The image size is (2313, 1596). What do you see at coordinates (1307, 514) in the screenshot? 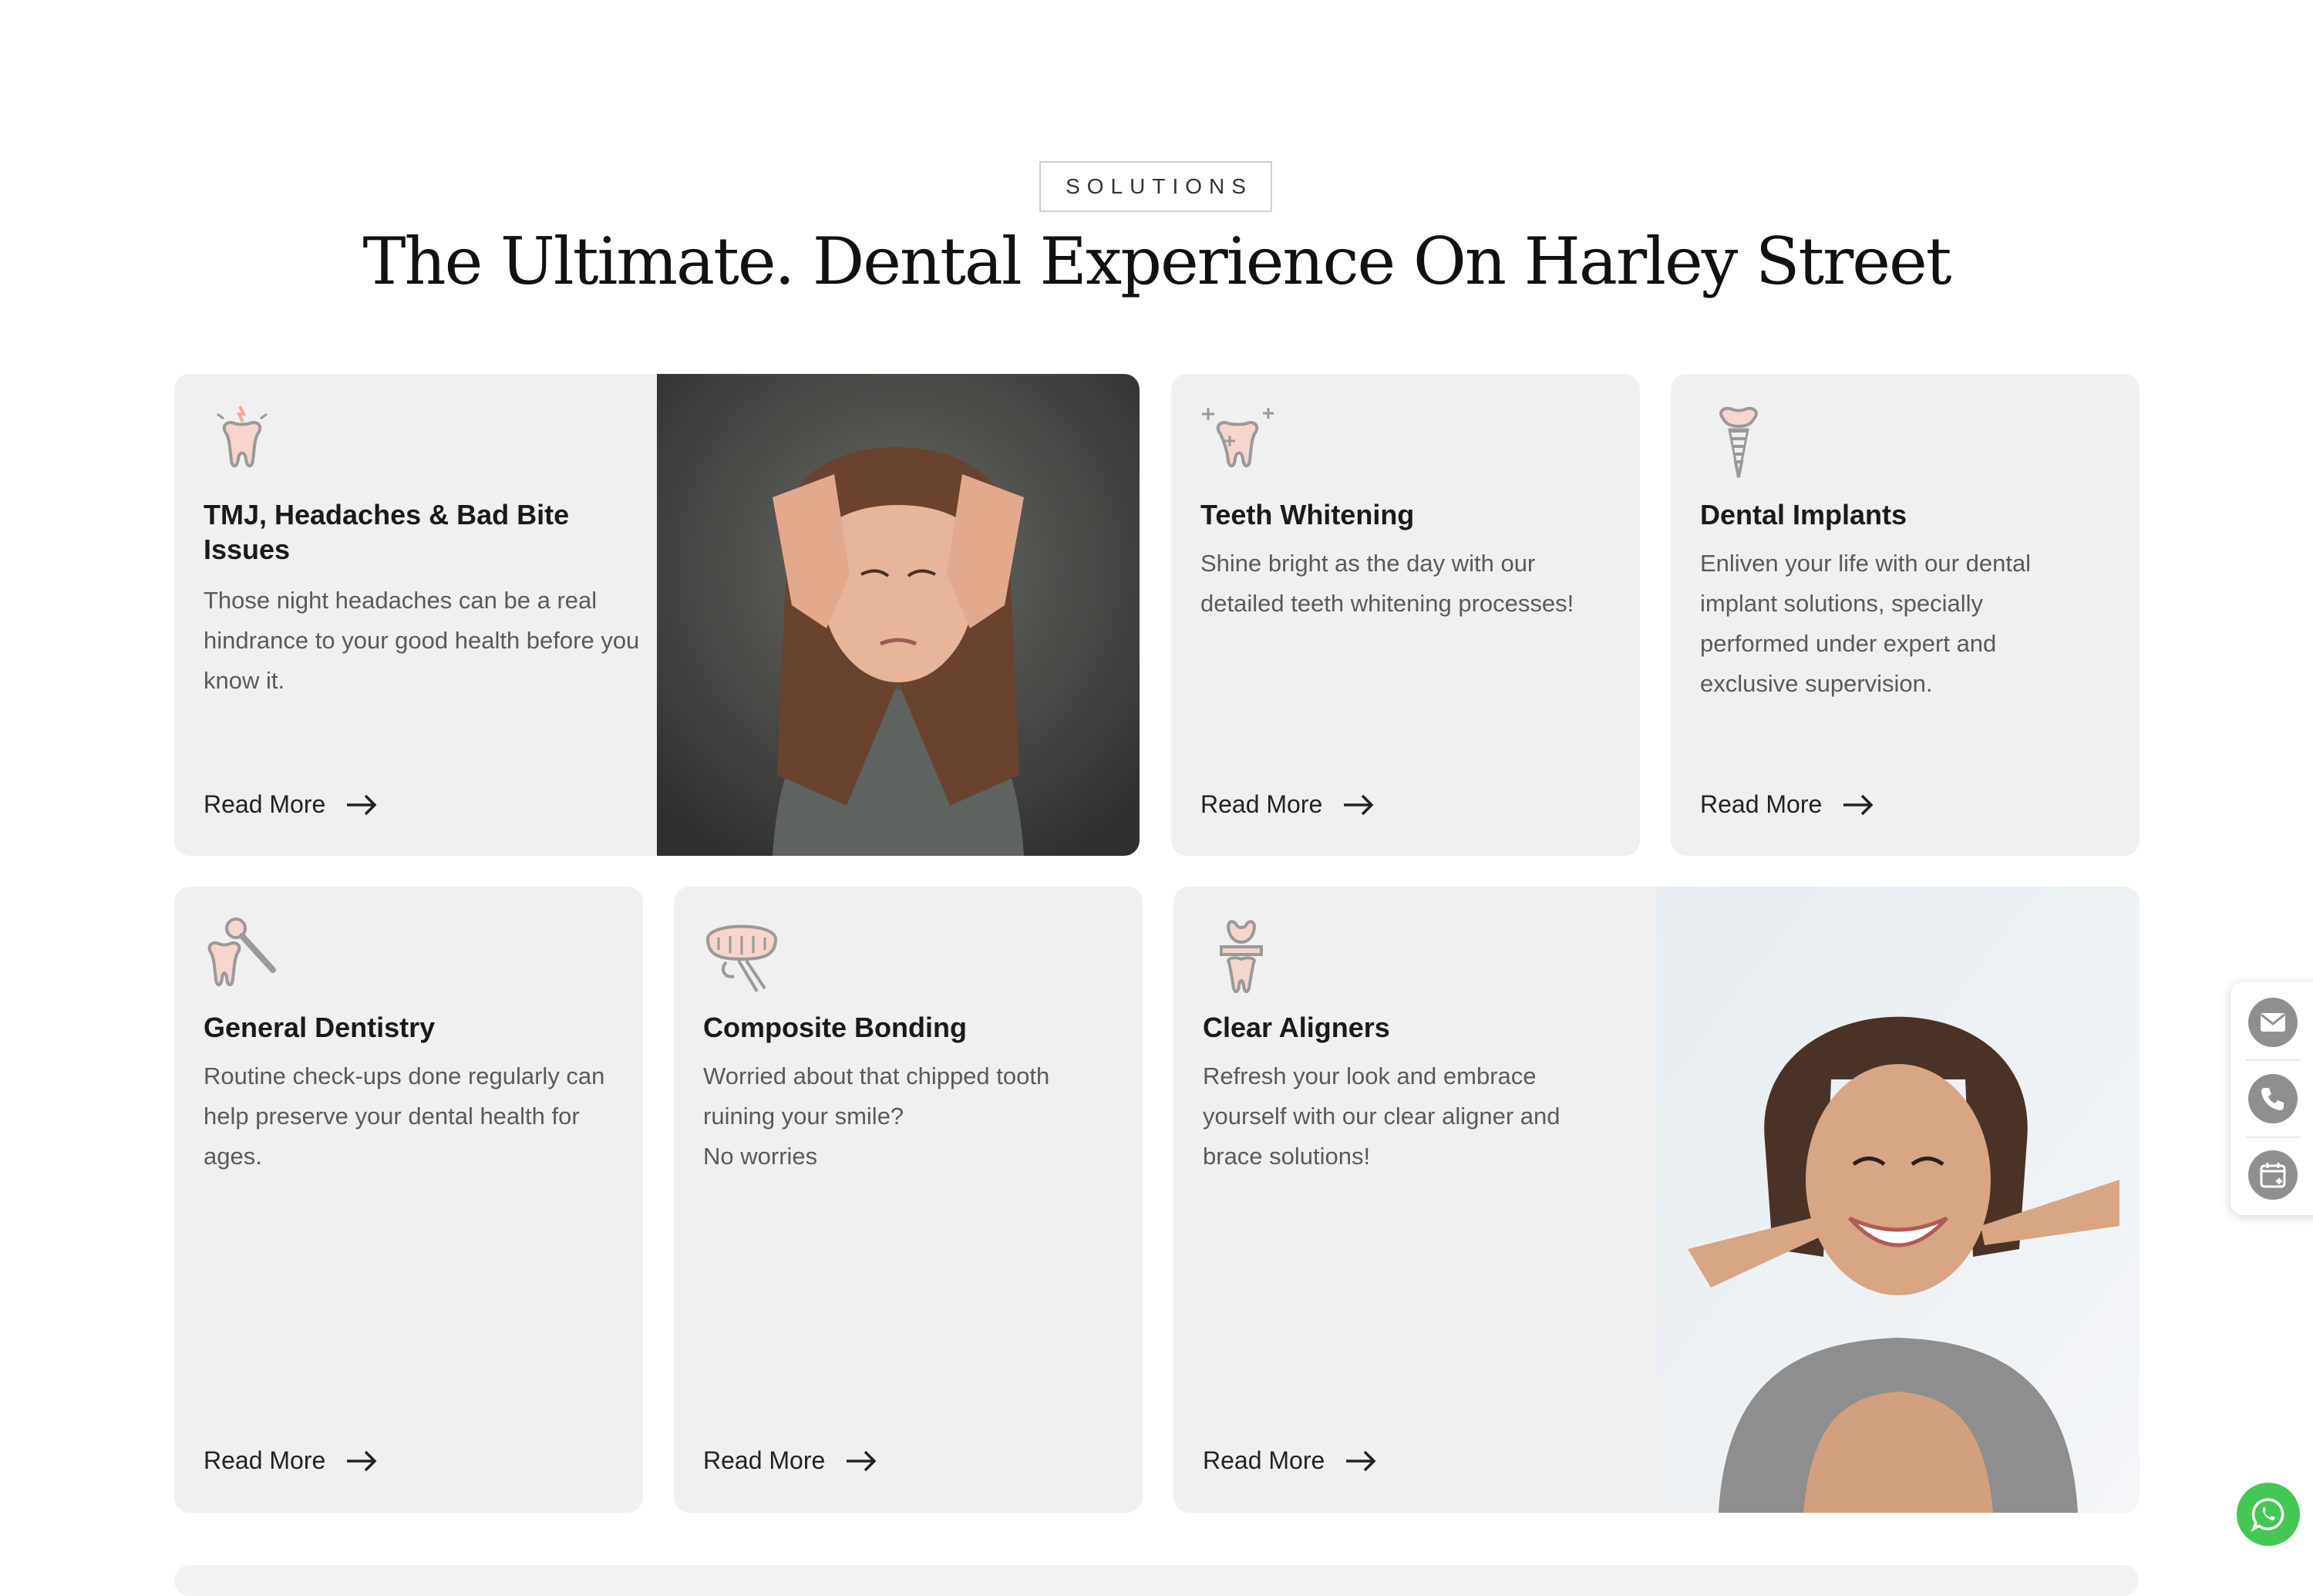
I see `card-title: Teeth Whitening` at bounding box center [1307, 514].